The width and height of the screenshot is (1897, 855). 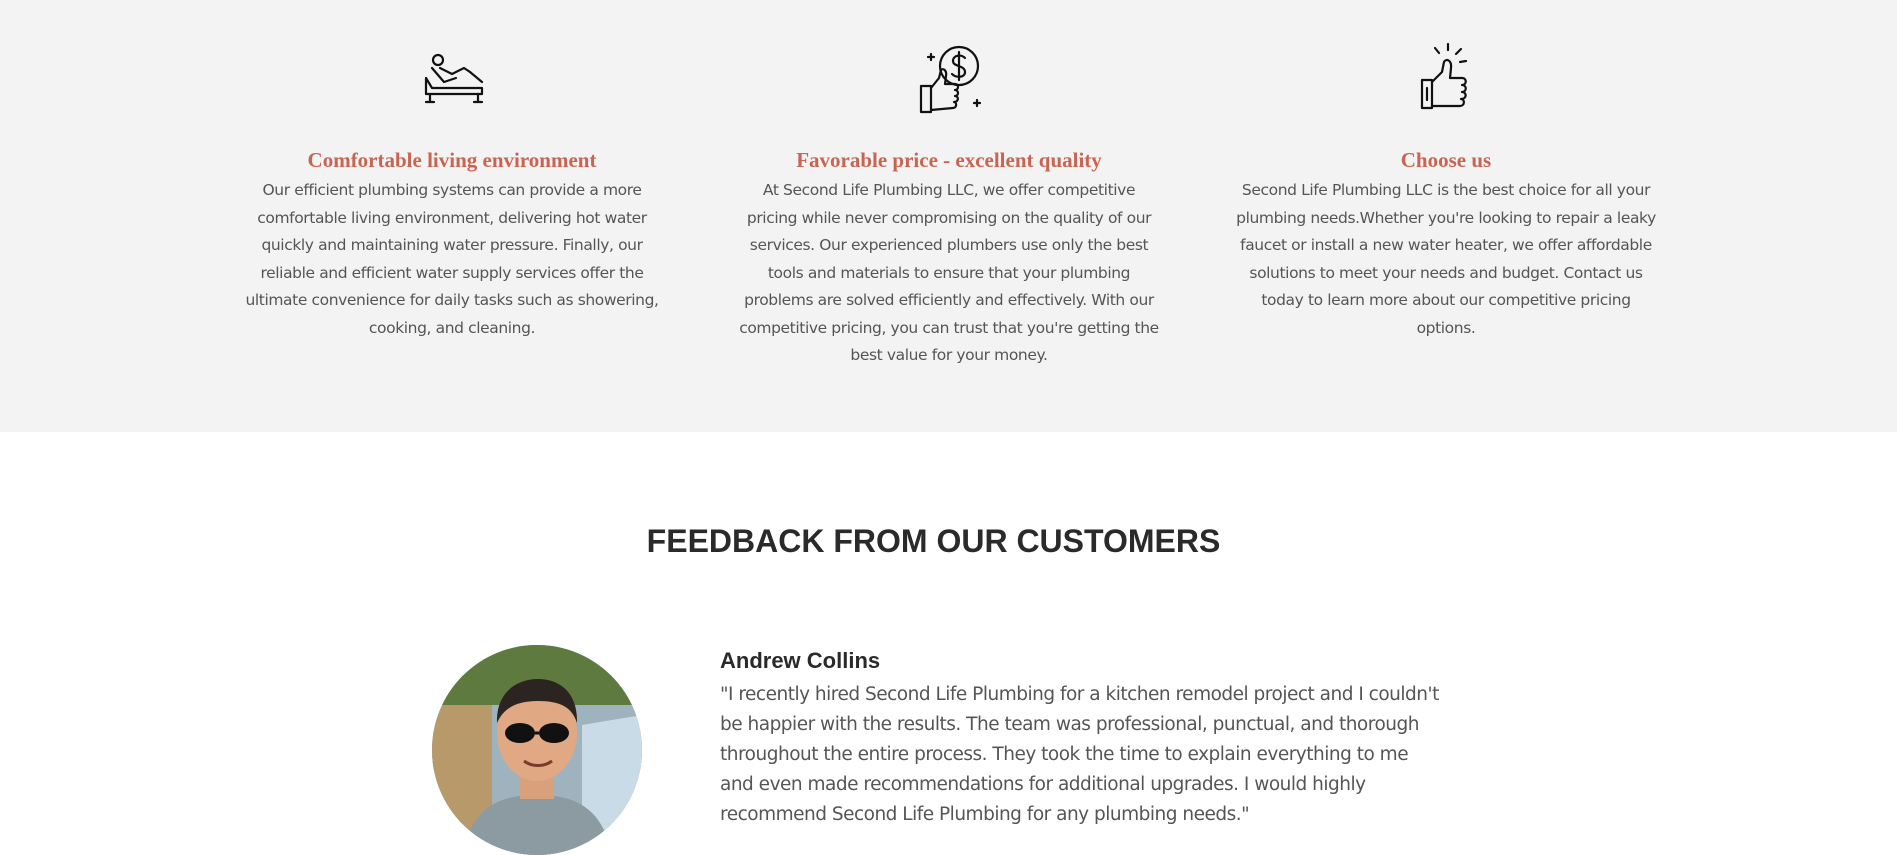 What do you see at coordinates (800, 660) in the screenshot?
I see `reviewer-name: Andrew Collins` at bounding box center [800, 660].